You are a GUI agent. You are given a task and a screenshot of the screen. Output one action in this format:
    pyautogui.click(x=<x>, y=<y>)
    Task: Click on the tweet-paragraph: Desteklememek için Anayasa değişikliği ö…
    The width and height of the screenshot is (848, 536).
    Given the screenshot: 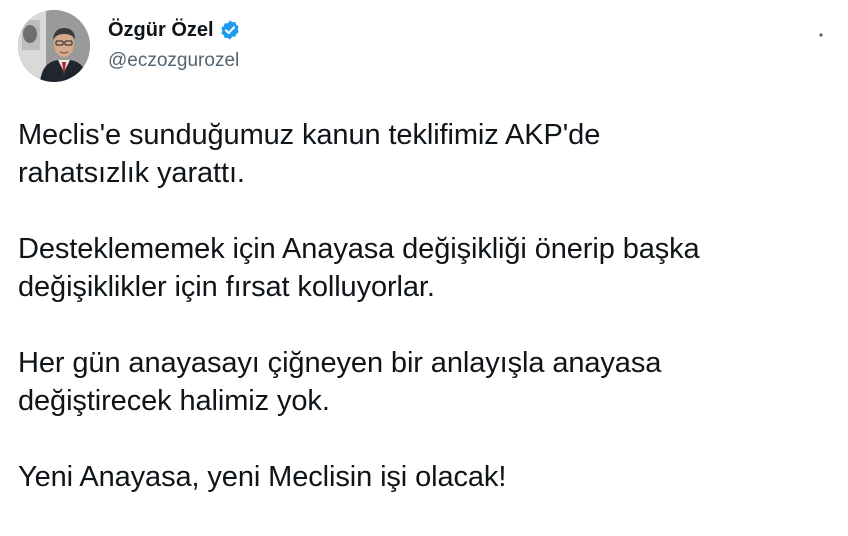 What is the action you would take?
    pyautogui.click(x=428, y=268)
    